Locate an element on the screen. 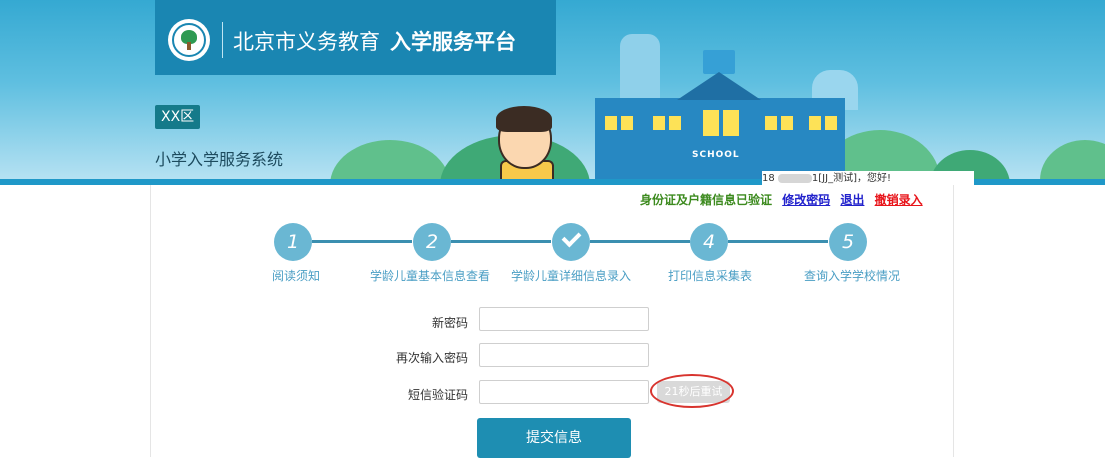 Image resolution: width=1105 pixels, height=458 pixels. new-password-input is located at coordinates (564, 319).